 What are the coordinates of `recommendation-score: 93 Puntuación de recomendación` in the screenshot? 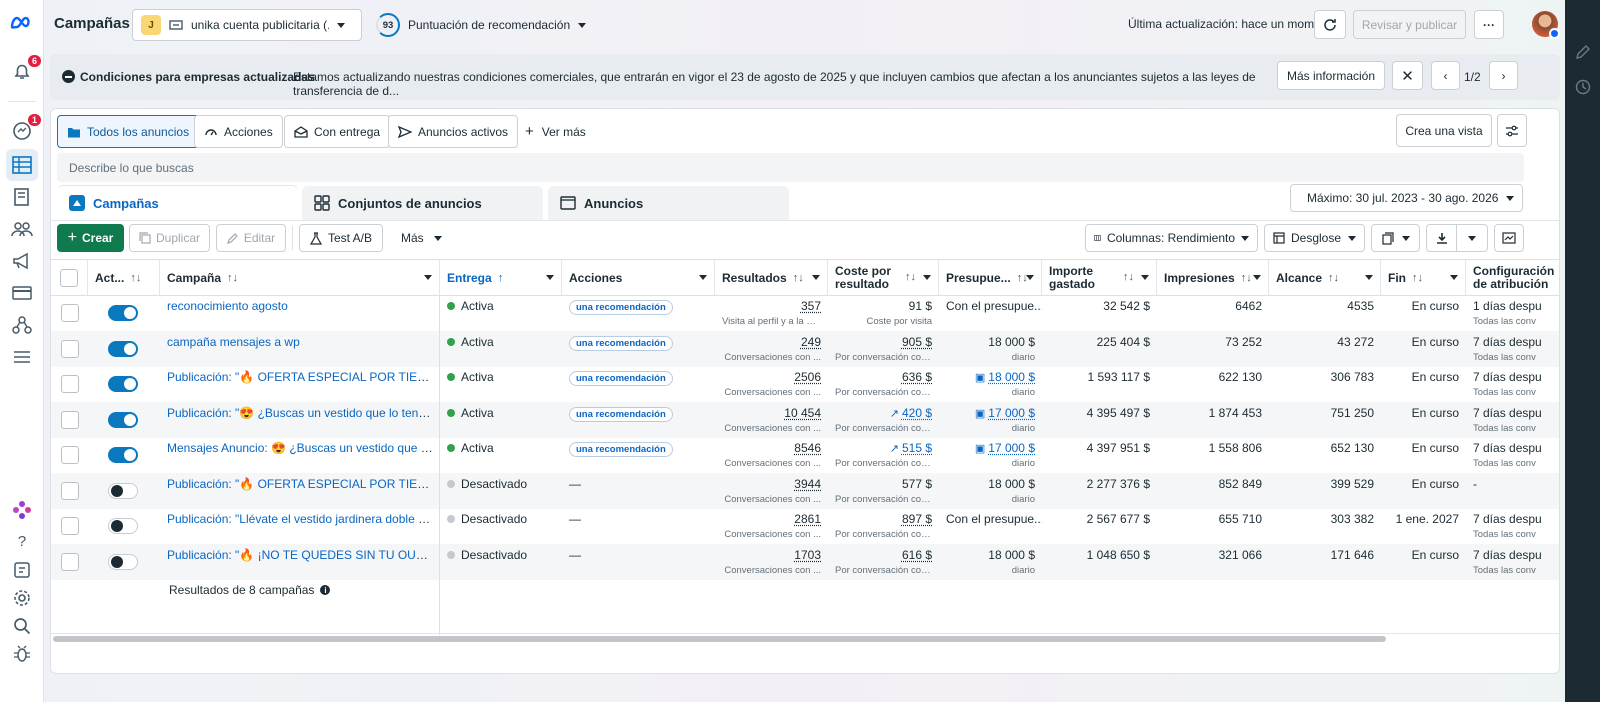 It's located at (481, 25).